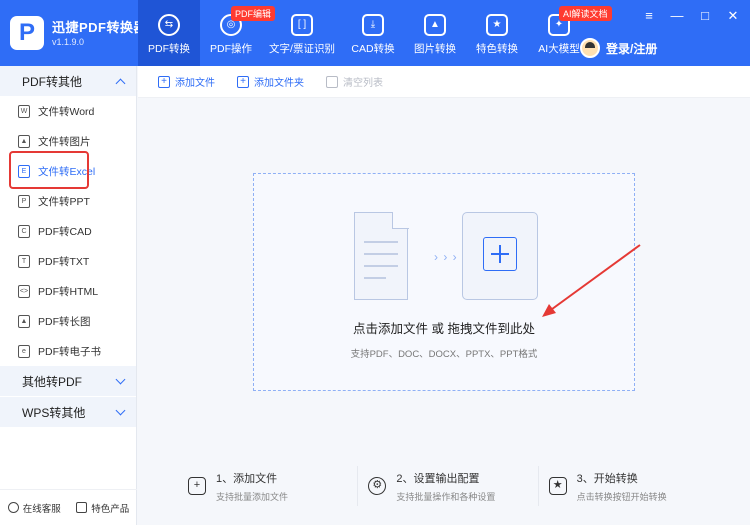 The width and height of the screenshot is (750, 525). Describe the element at coordinates (363, 83) in the screenshot. I see `clear-list-label: 清空列表` at that location.